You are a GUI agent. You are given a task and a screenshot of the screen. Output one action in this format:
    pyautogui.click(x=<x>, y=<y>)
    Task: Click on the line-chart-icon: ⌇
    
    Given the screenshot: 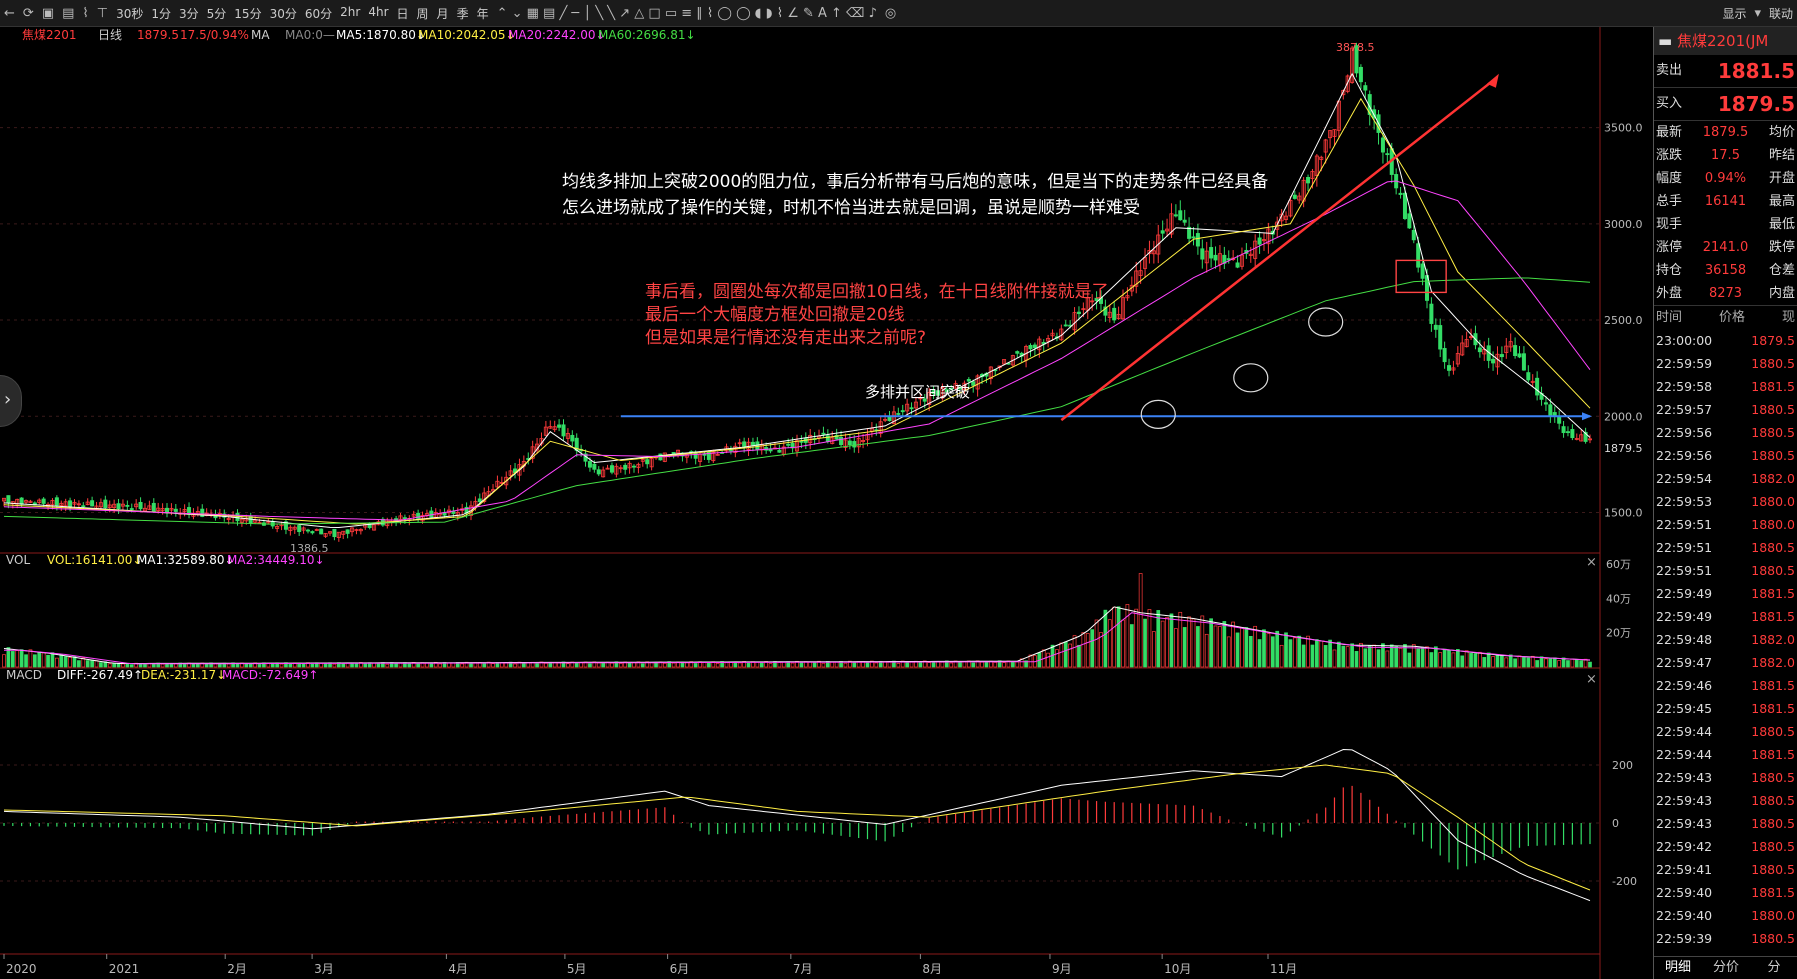 What is the action you would take?
    pyautogui.click(x=85, y=13)
    